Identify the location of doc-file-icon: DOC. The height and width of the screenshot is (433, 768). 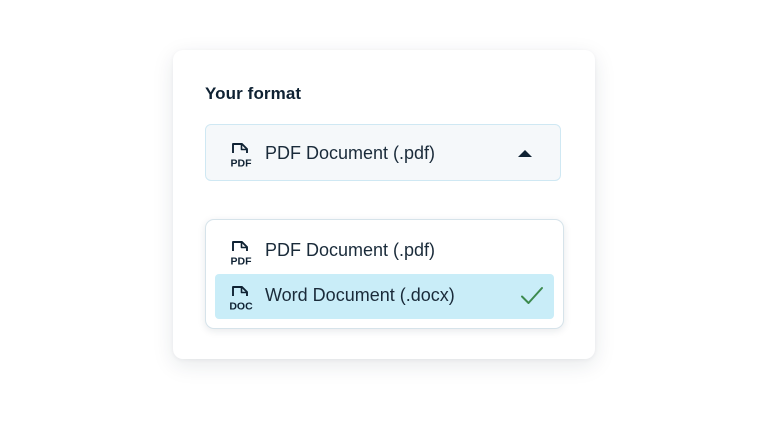
(241, 299).